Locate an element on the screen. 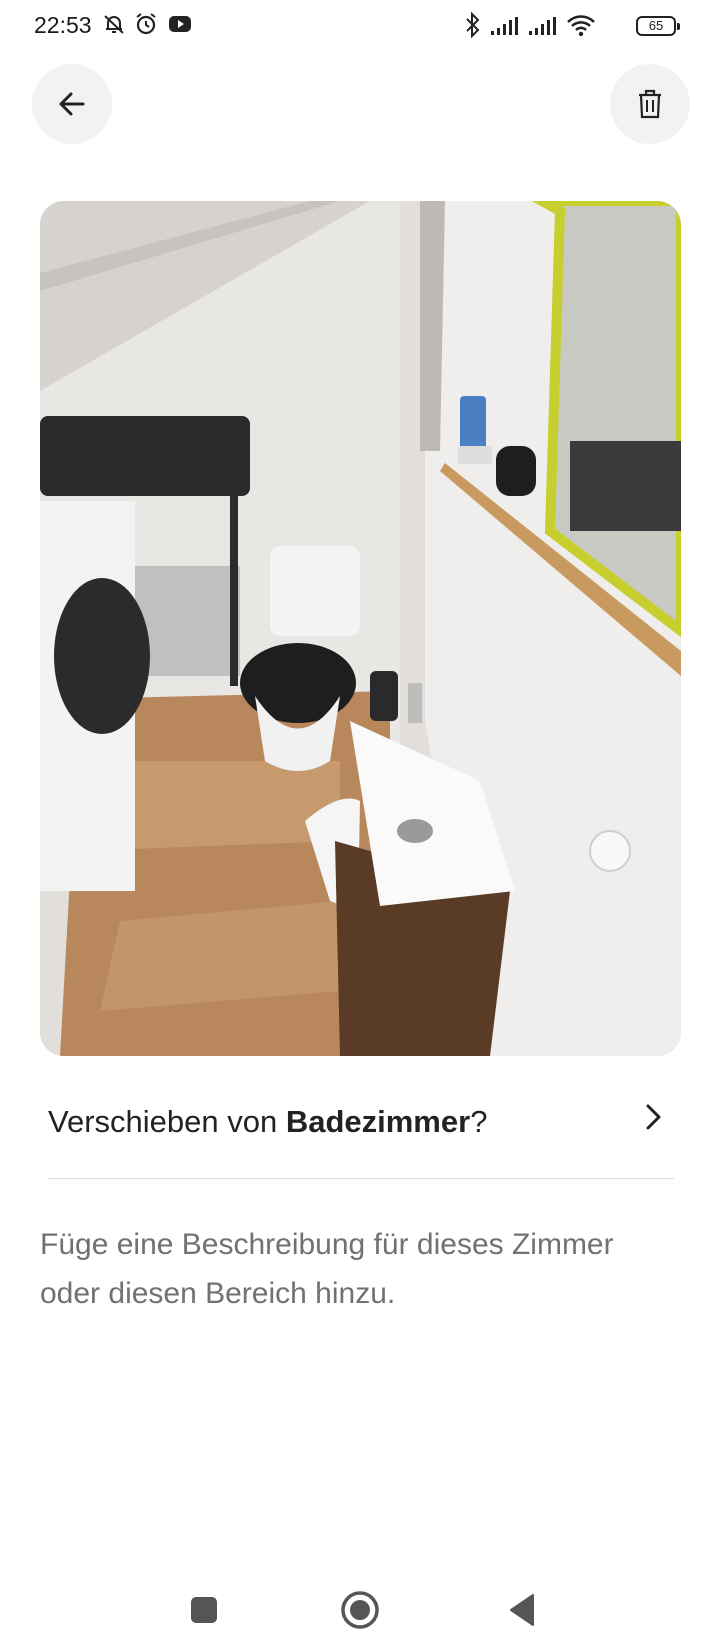  recents-button is located at coordinates (204, 1610).